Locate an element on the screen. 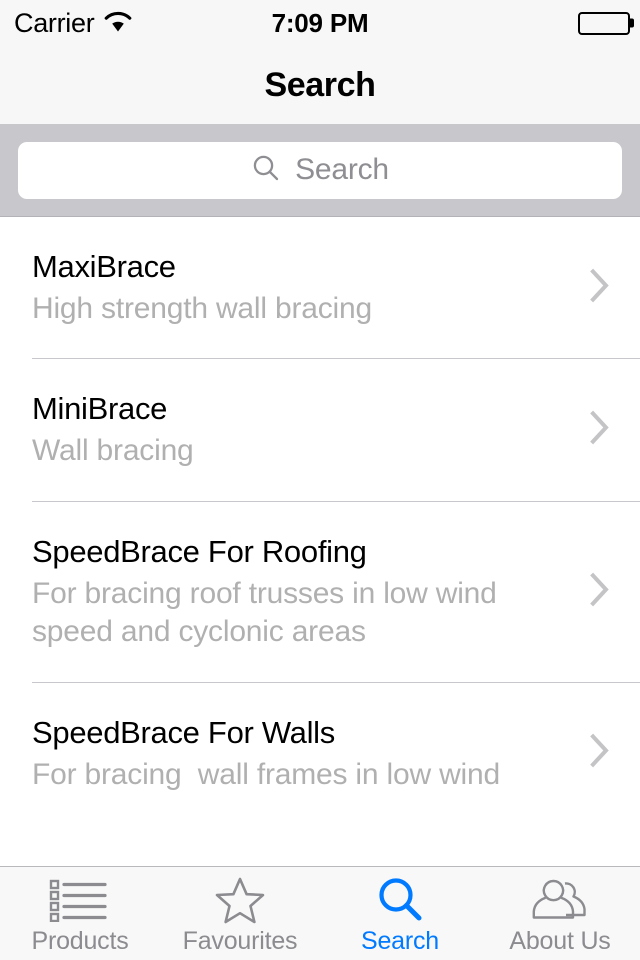 This screenshot has width=640, height=960. list-item-text: MiniBrace Wall bracing is located at coordinates (336, 429).